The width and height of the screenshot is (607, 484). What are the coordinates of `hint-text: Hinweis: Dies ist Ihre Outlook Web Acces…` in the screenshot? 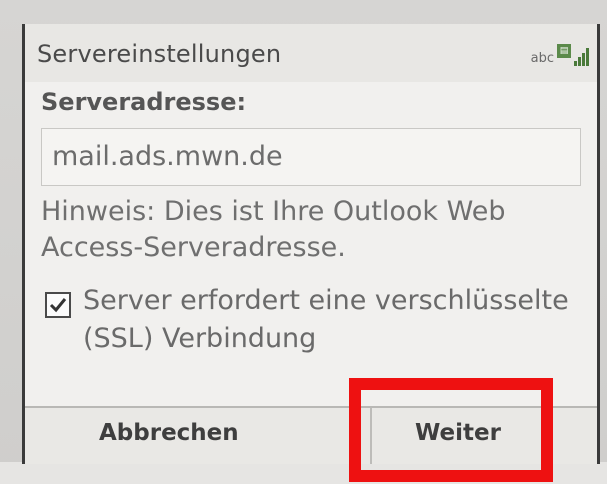 It's located at (273, 229).